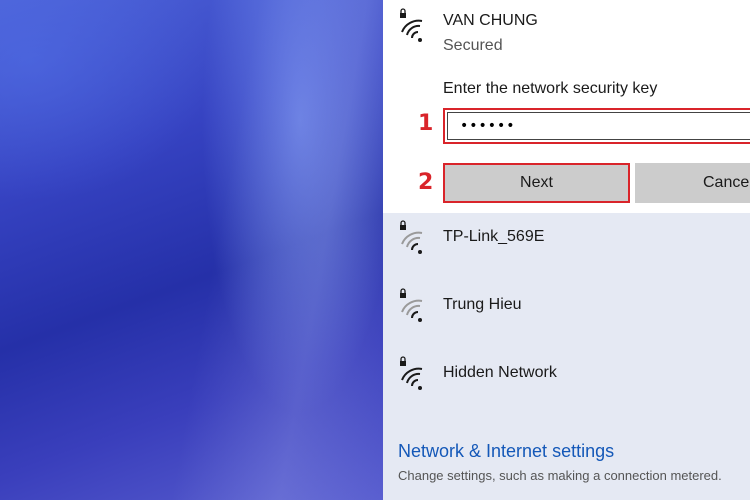  I want to click on network-name: VAN CHUNG, so click(490, 20).